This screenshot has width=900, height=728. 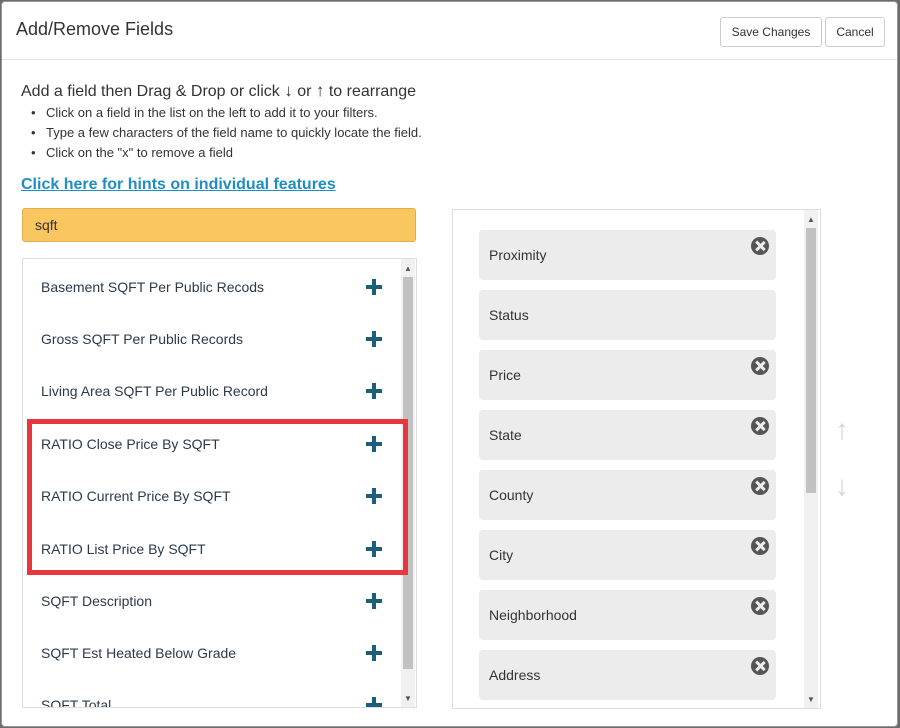 What do you see at coordinates (224, 153) in the screenshot?
I see `instruction-item: Click on the "x" to remove a field` at bounding box center [224, 153].